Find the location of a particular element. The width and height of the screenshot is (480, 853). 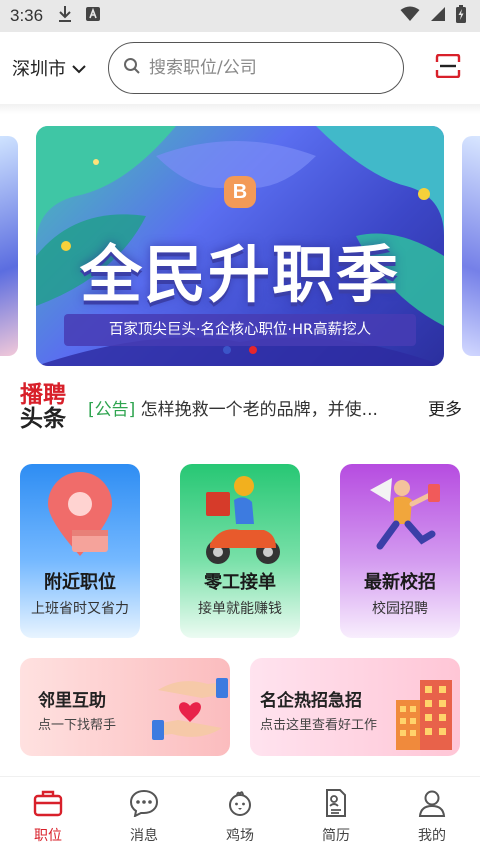

helping-hands-icon is located at coordinates (190, 709).